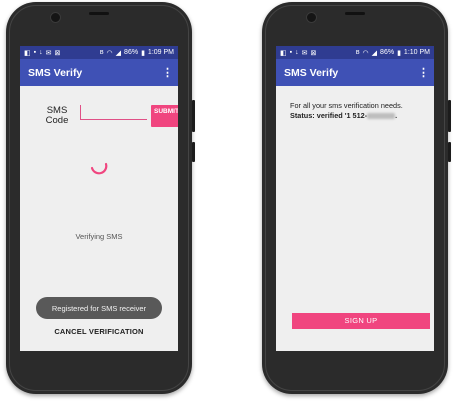 Image resolution: width=474 pixels, height=402 pixels. I want to click on status-suffix: ., so click(396, 115).